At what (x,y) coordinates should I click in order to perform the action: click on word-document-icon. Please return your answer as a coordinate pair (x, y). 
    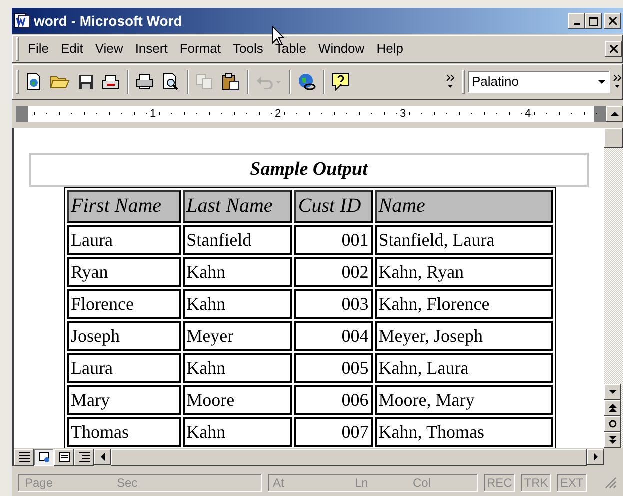
    Looking at the image, I should click on (22, 21).